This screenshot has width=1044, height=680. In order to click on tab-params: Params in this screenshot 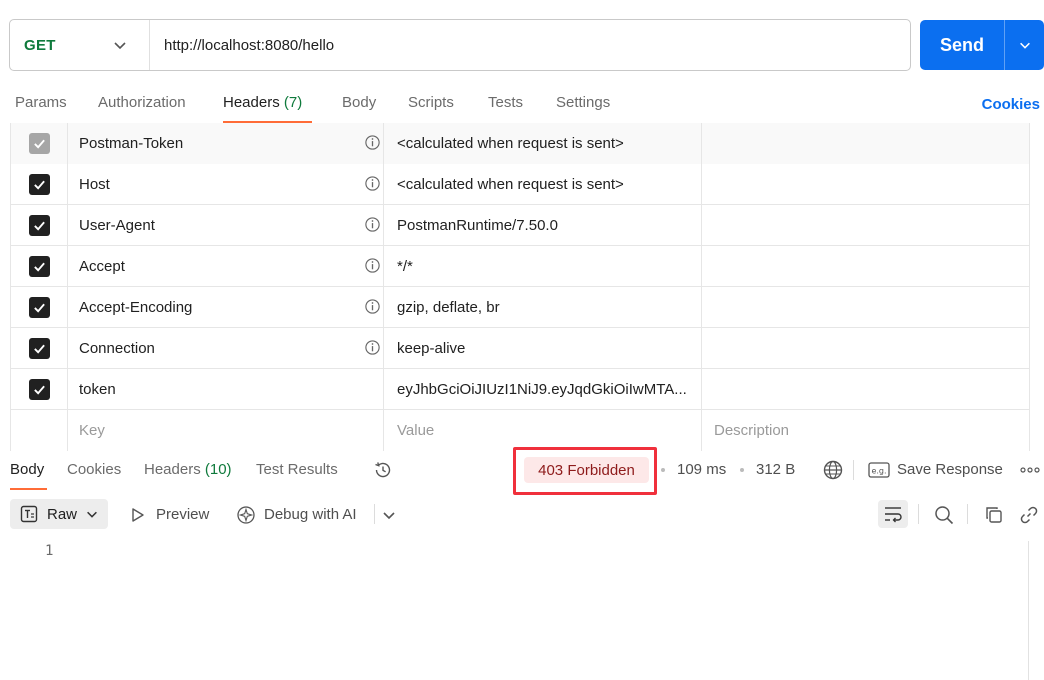, I will do `click(41, 102)`.